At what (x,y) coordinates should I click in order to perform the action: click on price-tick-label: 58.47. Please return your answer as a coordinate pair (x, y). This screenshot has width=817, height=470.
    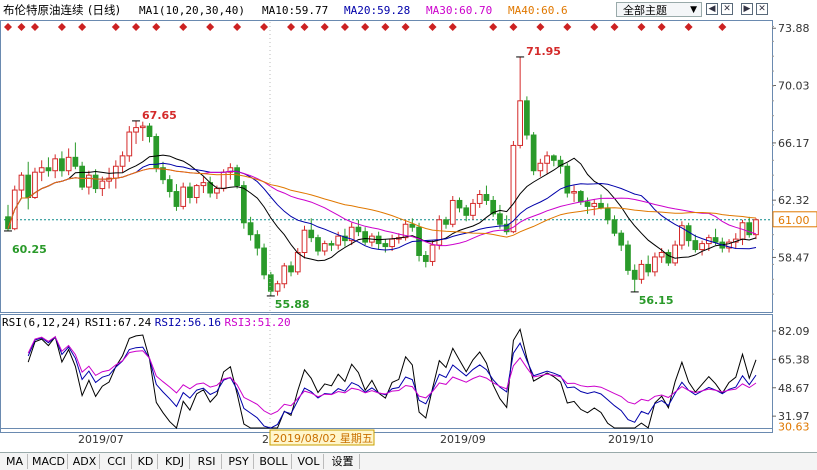
    Looking at the image, I should click on (794, 257).